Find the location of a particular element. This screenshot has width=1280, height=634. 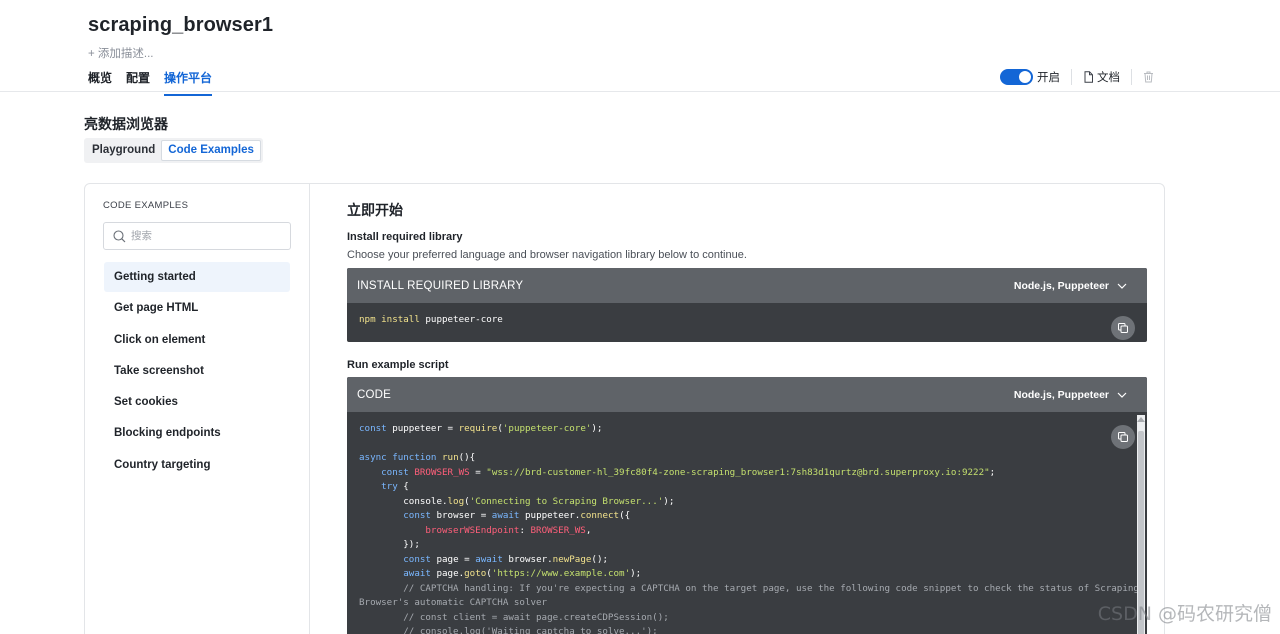

segment-code-examples: Code Examples is located at coordinates (211, 150).